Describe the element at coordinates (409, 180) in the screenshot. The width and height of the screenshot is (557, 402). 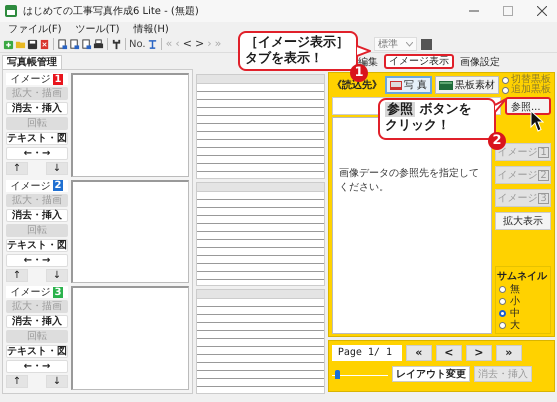
I see `hint-text: 画像データの参照先を指定してください。` at that location.